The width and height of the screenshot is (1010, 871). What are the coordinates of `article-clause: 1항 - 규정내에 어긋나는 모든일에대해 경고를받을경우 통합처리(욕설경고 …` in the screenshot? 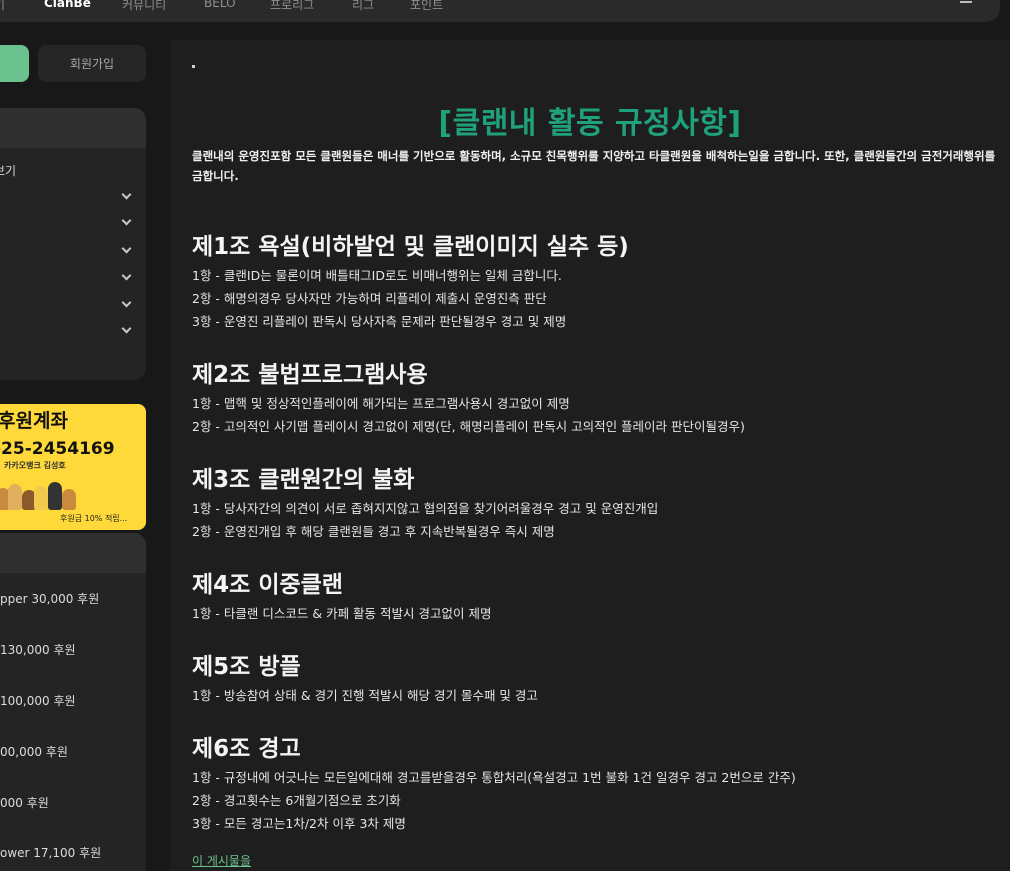 It's located at (494, 777).